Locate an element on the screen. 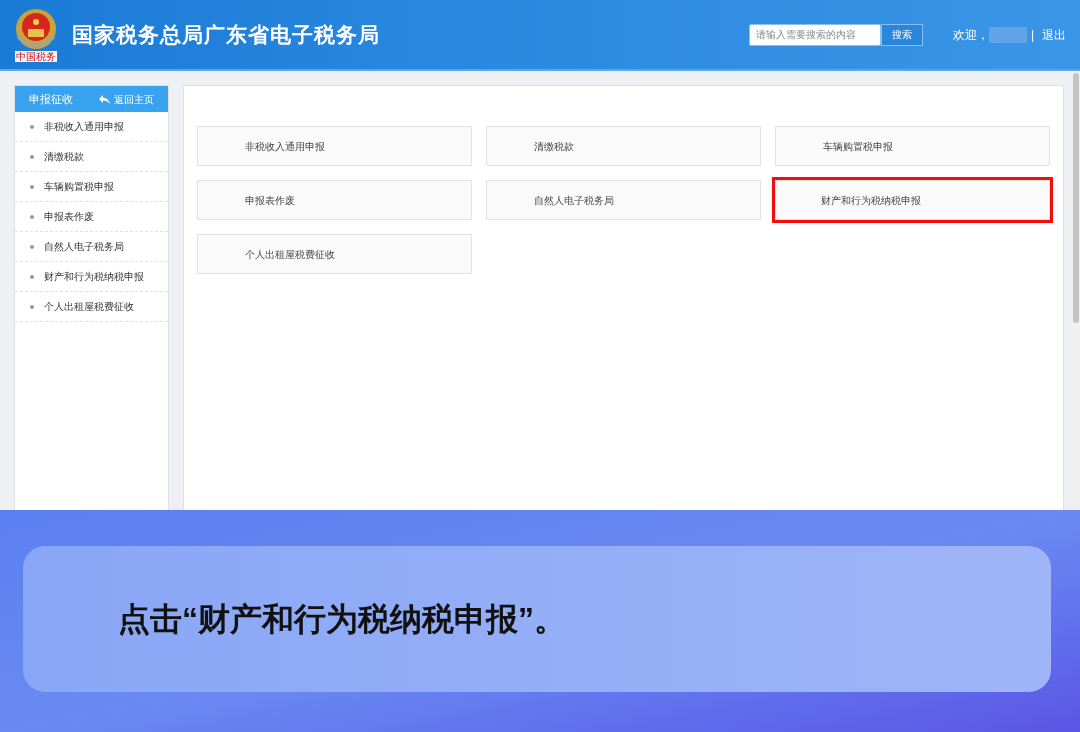 This screenshot has height=732, width=1080. menu-tile: 车辆购置税申报 is located at coordinates (912, 146).